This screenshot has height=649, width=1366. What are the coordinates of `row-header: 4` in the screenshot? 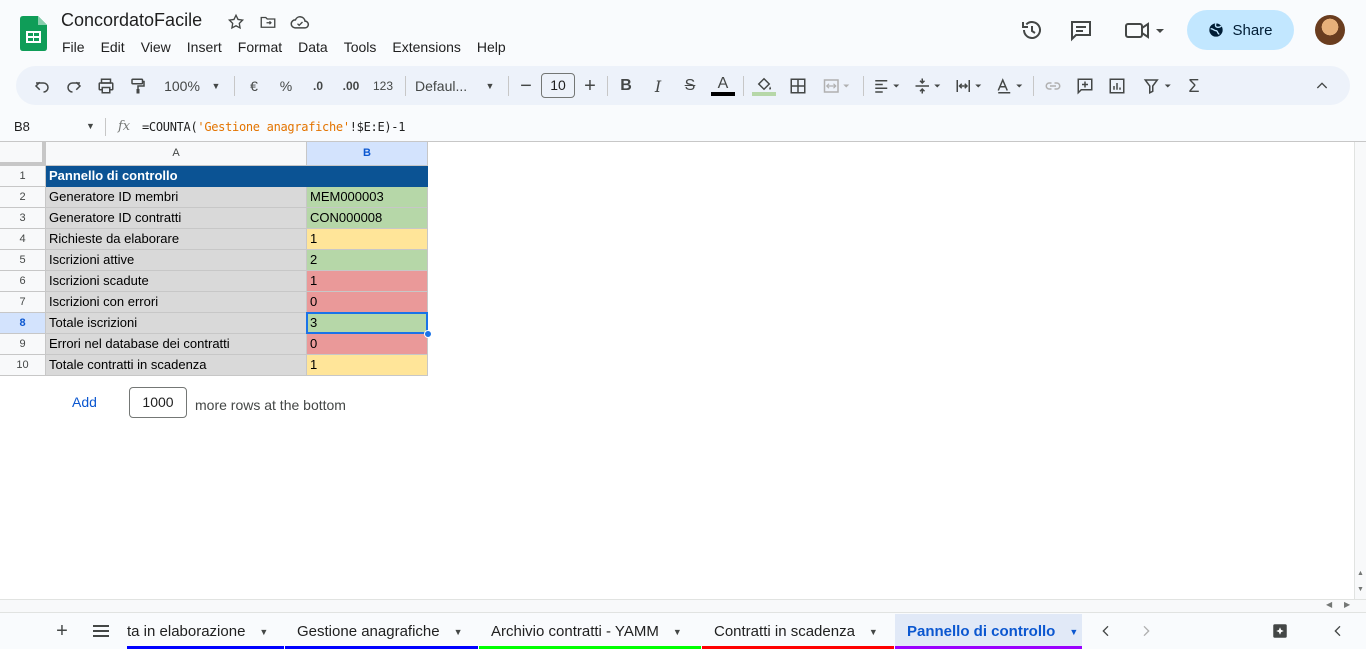 It's located at (23, 239).